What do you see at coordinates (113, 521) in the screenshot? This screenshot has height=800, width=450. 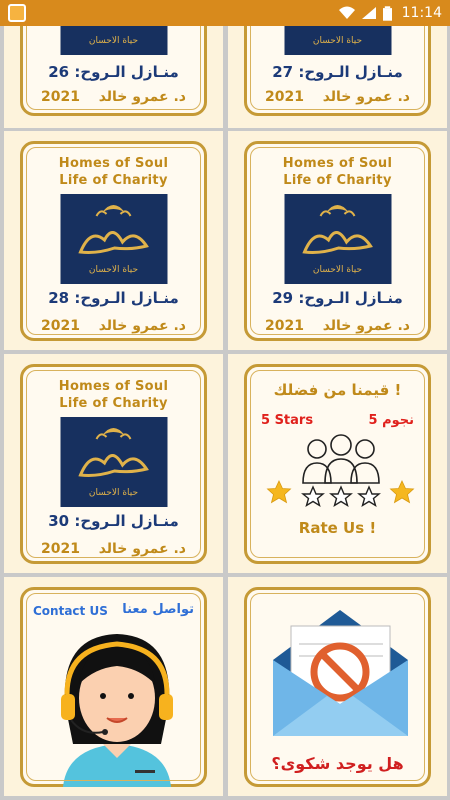 I see `episode-title: منـازل الـروح: 30` at bounding box center [113, 521].